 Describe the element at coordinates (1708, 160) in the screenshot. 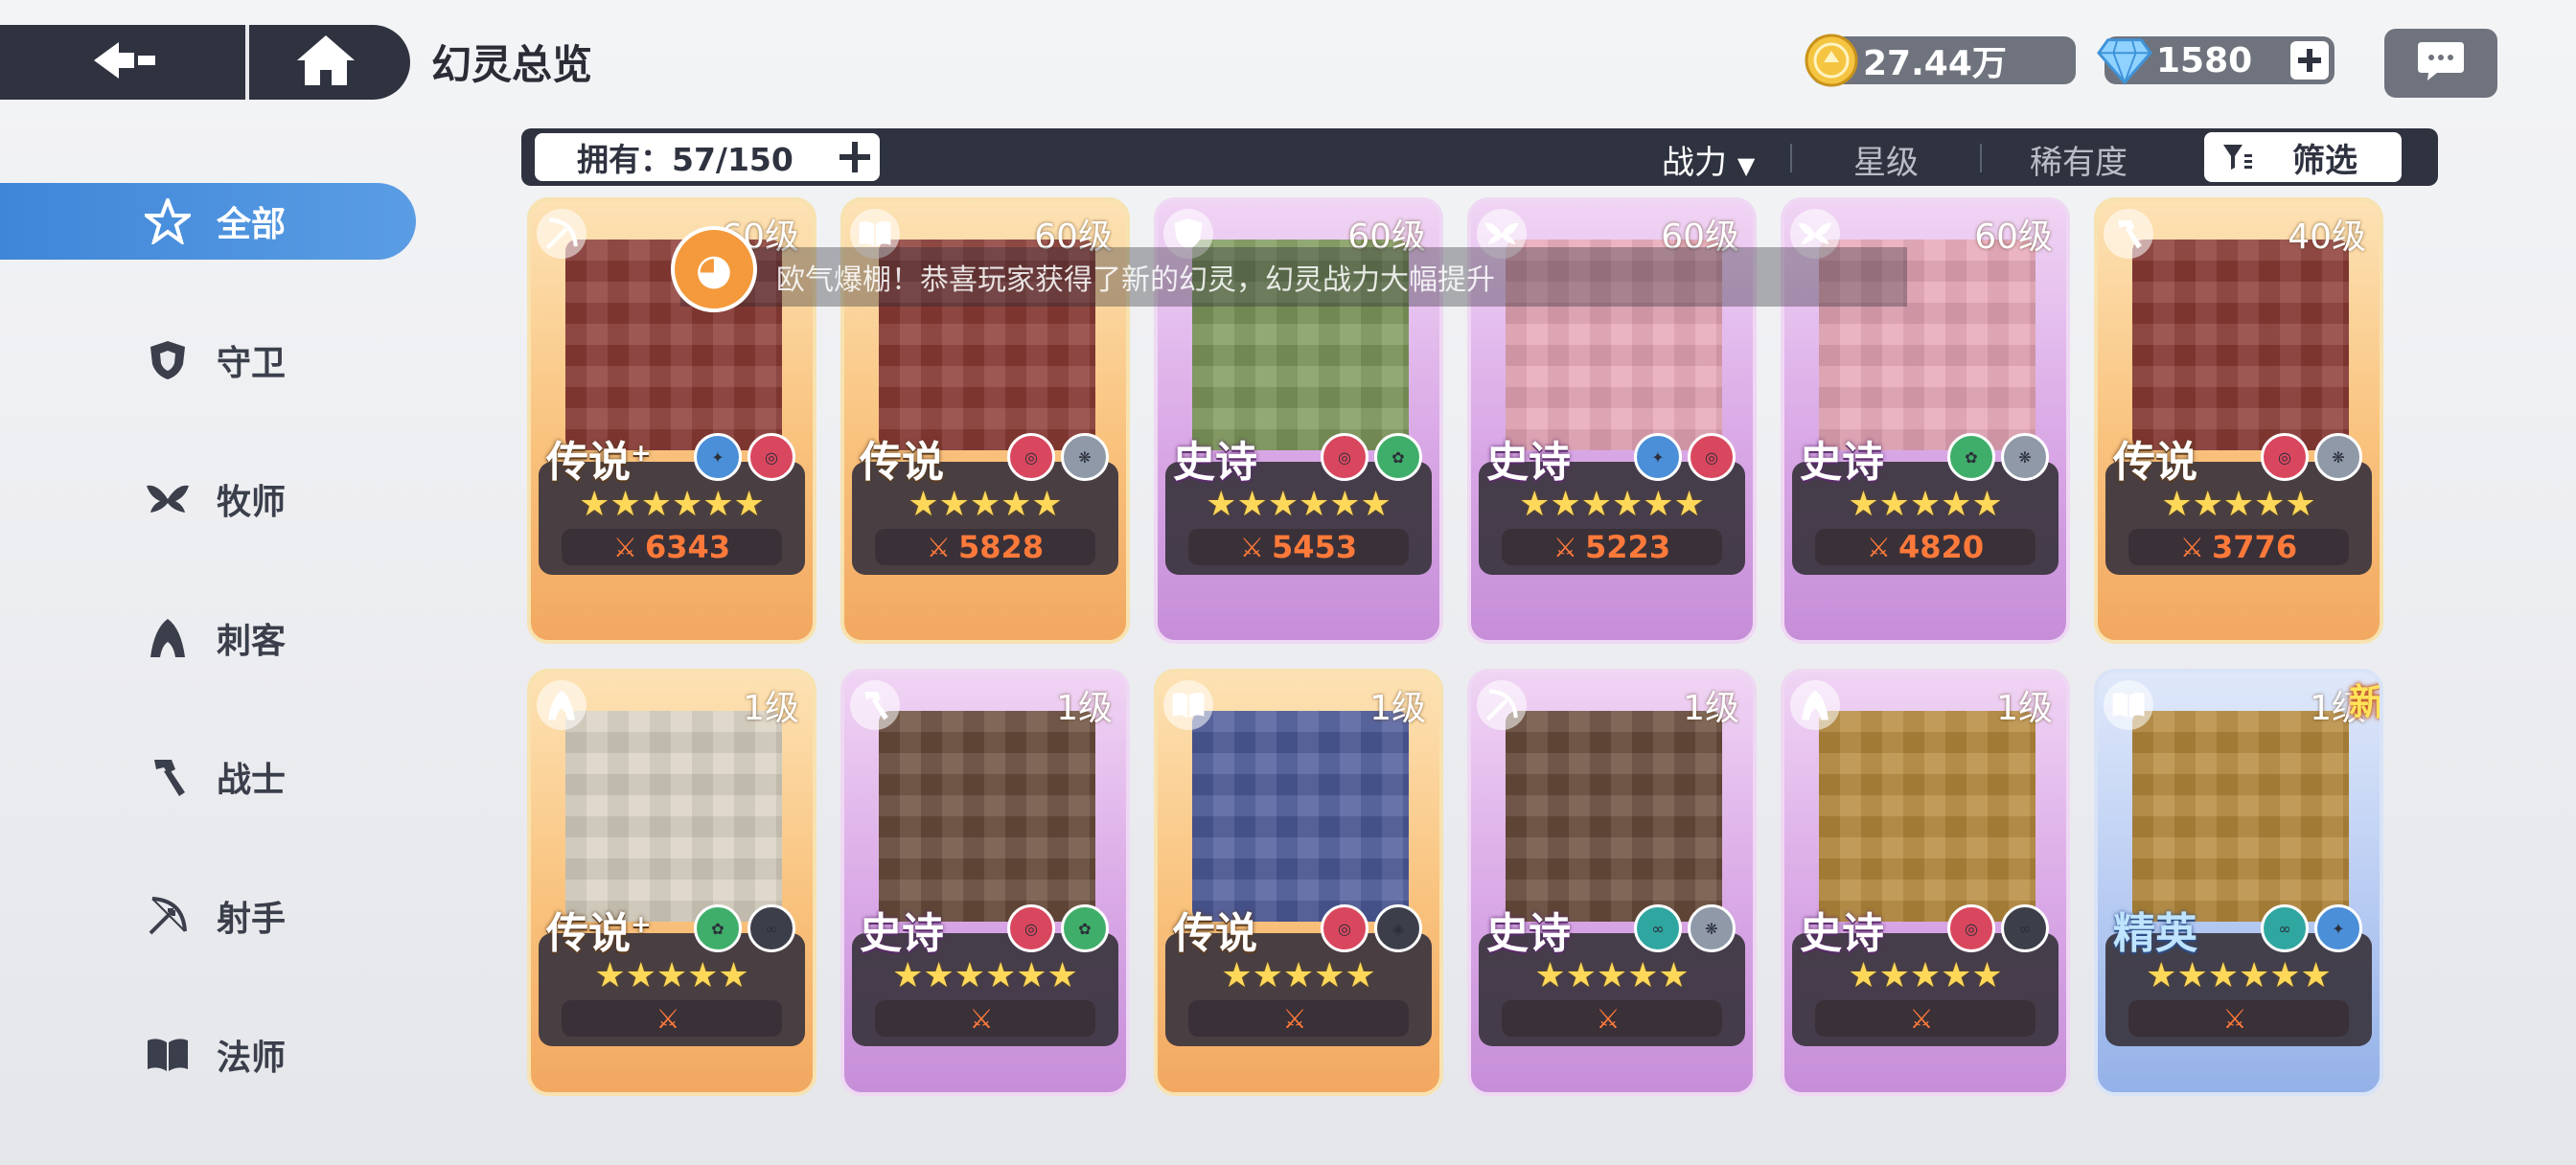

I see `sort-by-power: 战力 ▼` at that location.